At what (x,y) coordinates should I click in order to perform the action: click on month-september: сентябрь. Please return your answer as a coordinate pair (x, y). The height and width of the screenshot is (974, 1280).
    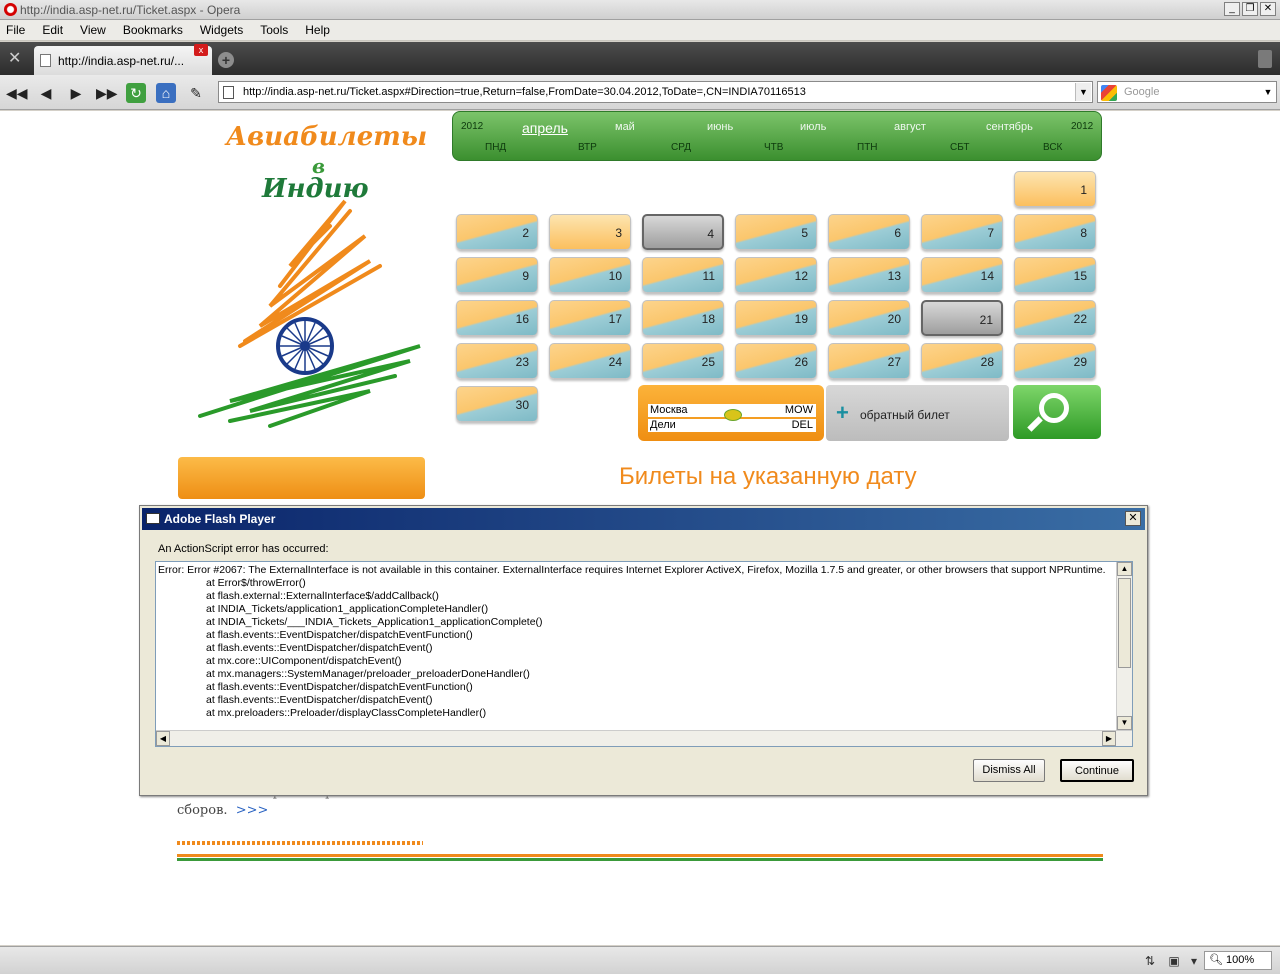
    Looking at the image, I should click on (1009, 127).